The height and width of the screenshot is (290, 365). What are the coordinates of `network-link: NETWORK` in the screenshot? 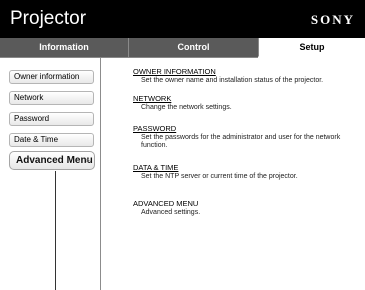 It's located at (245, 98).